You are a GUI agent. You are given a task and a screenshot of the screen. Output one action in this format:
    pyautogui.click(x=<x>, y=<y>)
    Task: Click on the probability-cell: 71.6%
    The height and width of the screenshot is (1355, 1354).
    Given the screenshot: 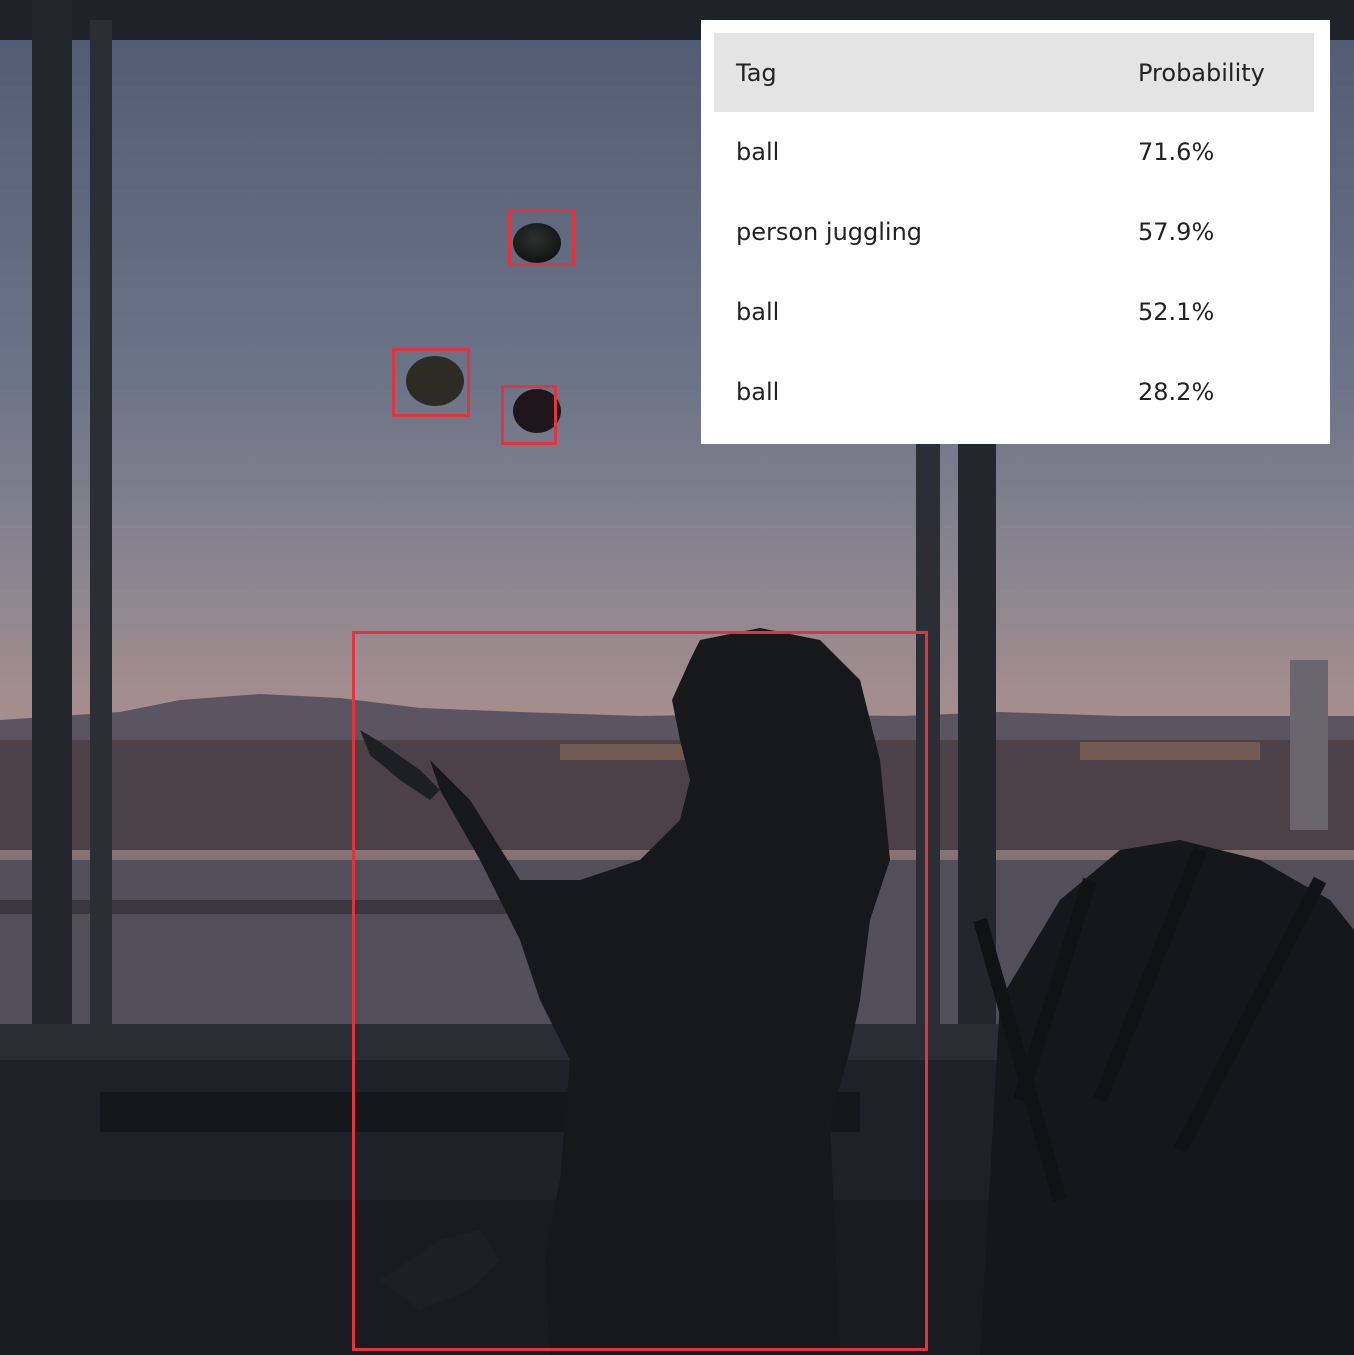 What is the action you would take?
    pyautogui.click(x=1176, y=152)
    